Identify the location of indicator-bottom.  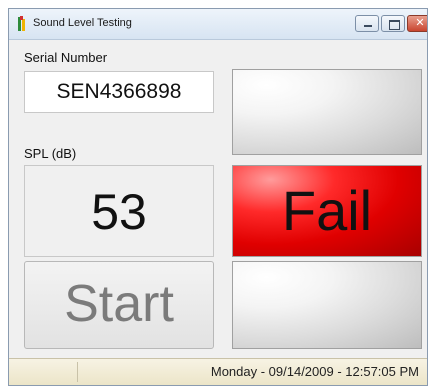
(327, 305).